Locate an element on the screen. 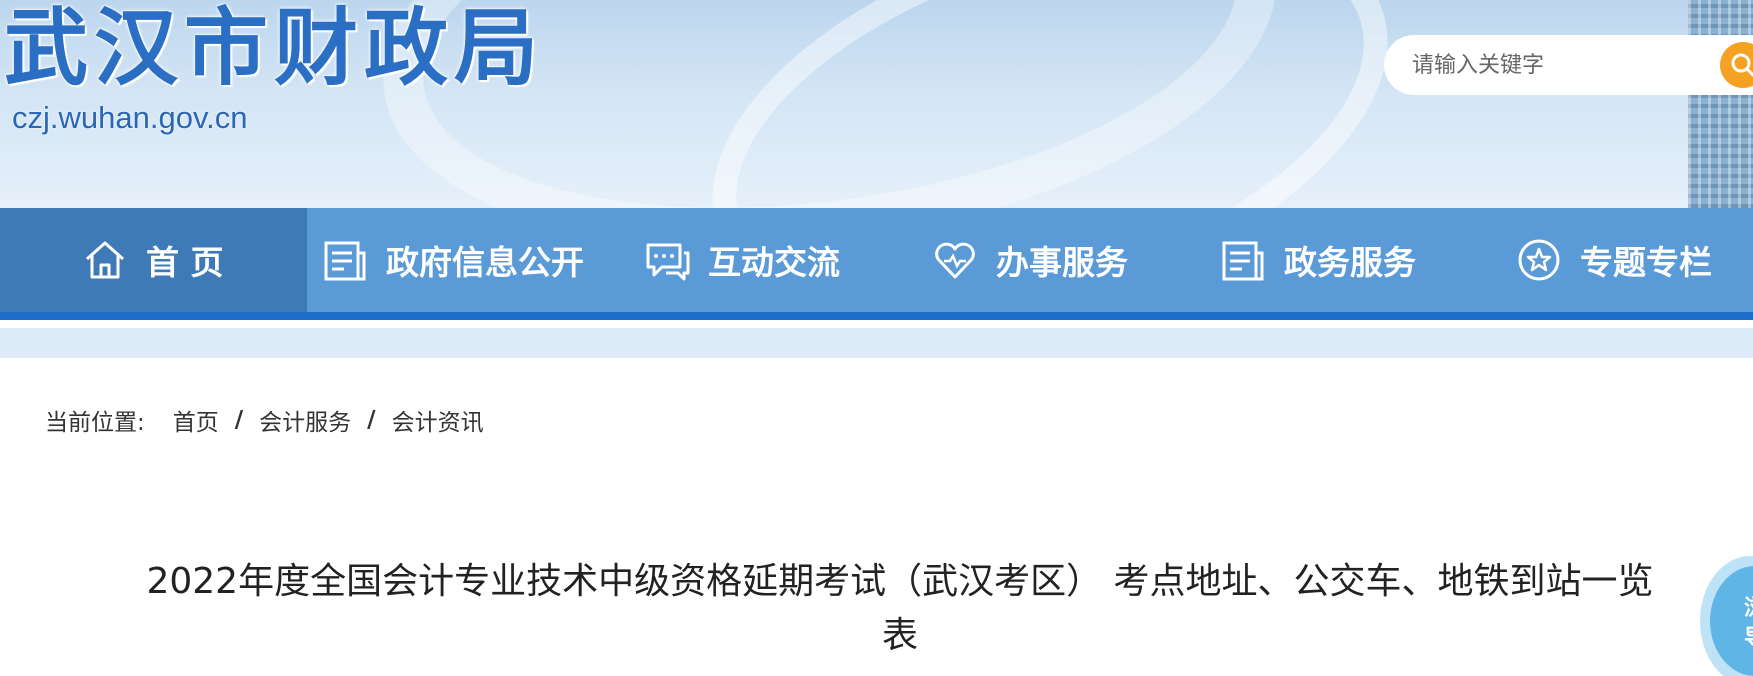 The width and height of the screenshot is (1753, 676). nav-item-home: 首 页 is located at coordinates (153, 260).